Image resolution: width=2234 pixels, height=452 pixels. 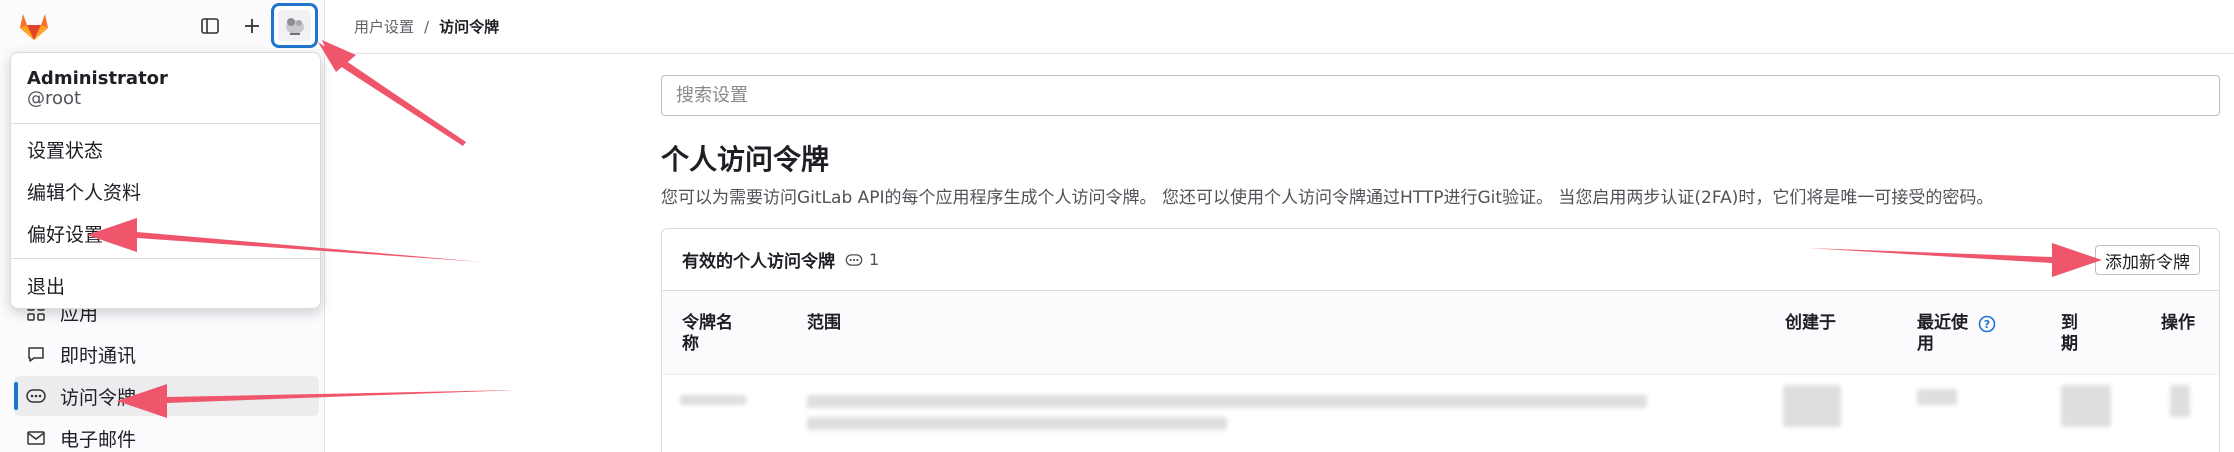 What do you see at coordinates (758, 262) in the screenshot?
I see `card-title: 有效的个人访问令牌` at bounding box center [758, 262].